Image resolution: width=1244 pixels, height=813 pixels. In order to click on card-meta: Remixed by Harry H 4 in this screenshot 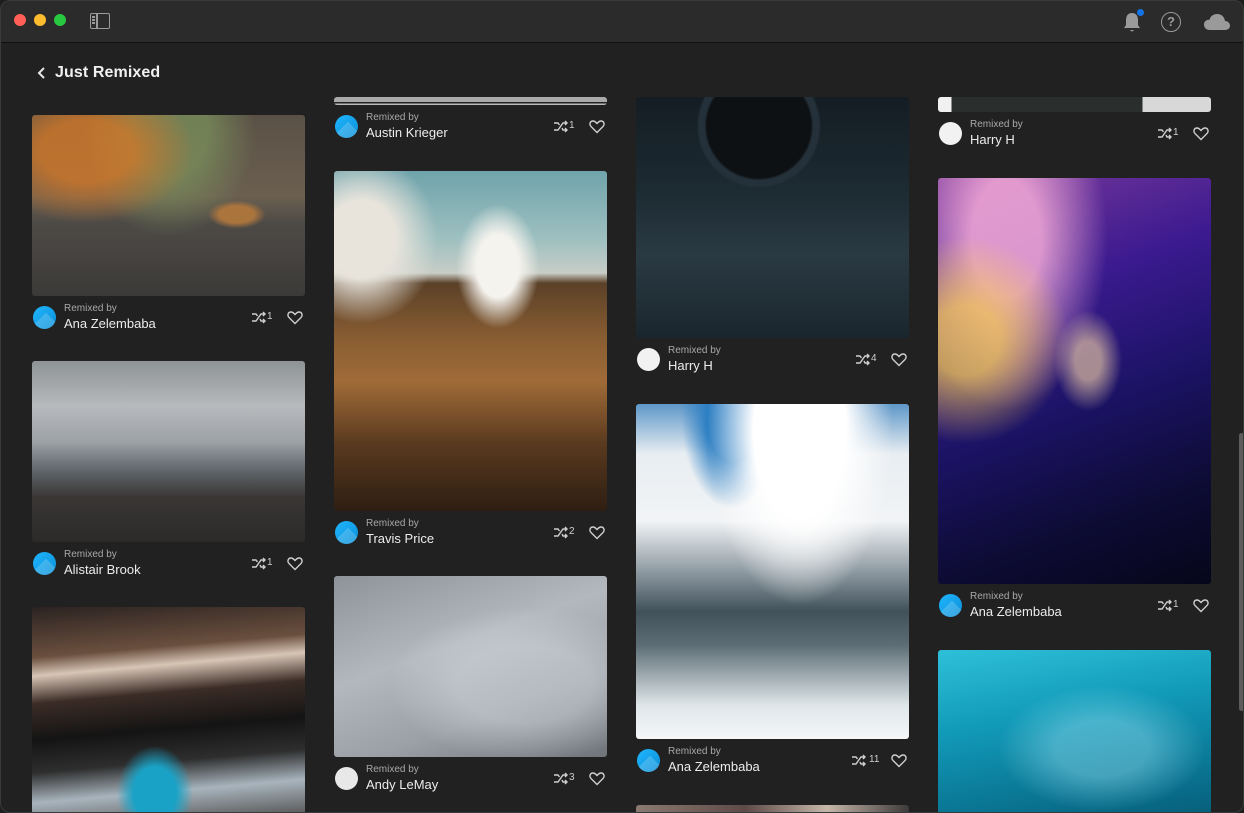, I will do `click(773, 359)`.